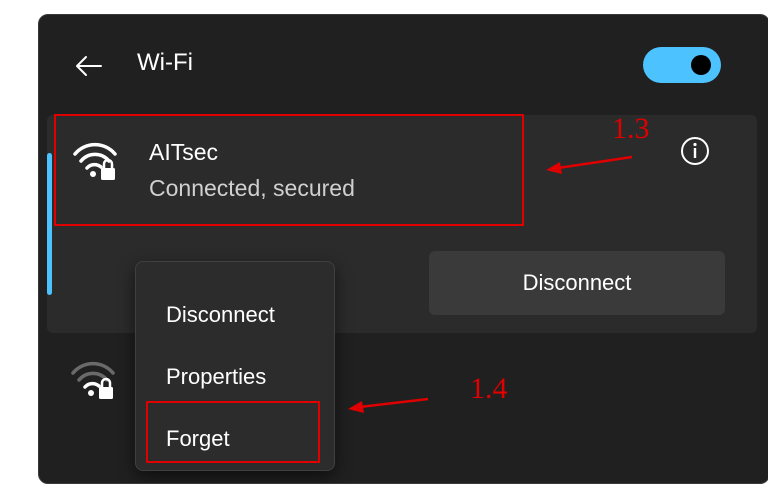  Describe the element at coordinates (701, 65) in the screenshot. I see `toggle-knob` at that location.